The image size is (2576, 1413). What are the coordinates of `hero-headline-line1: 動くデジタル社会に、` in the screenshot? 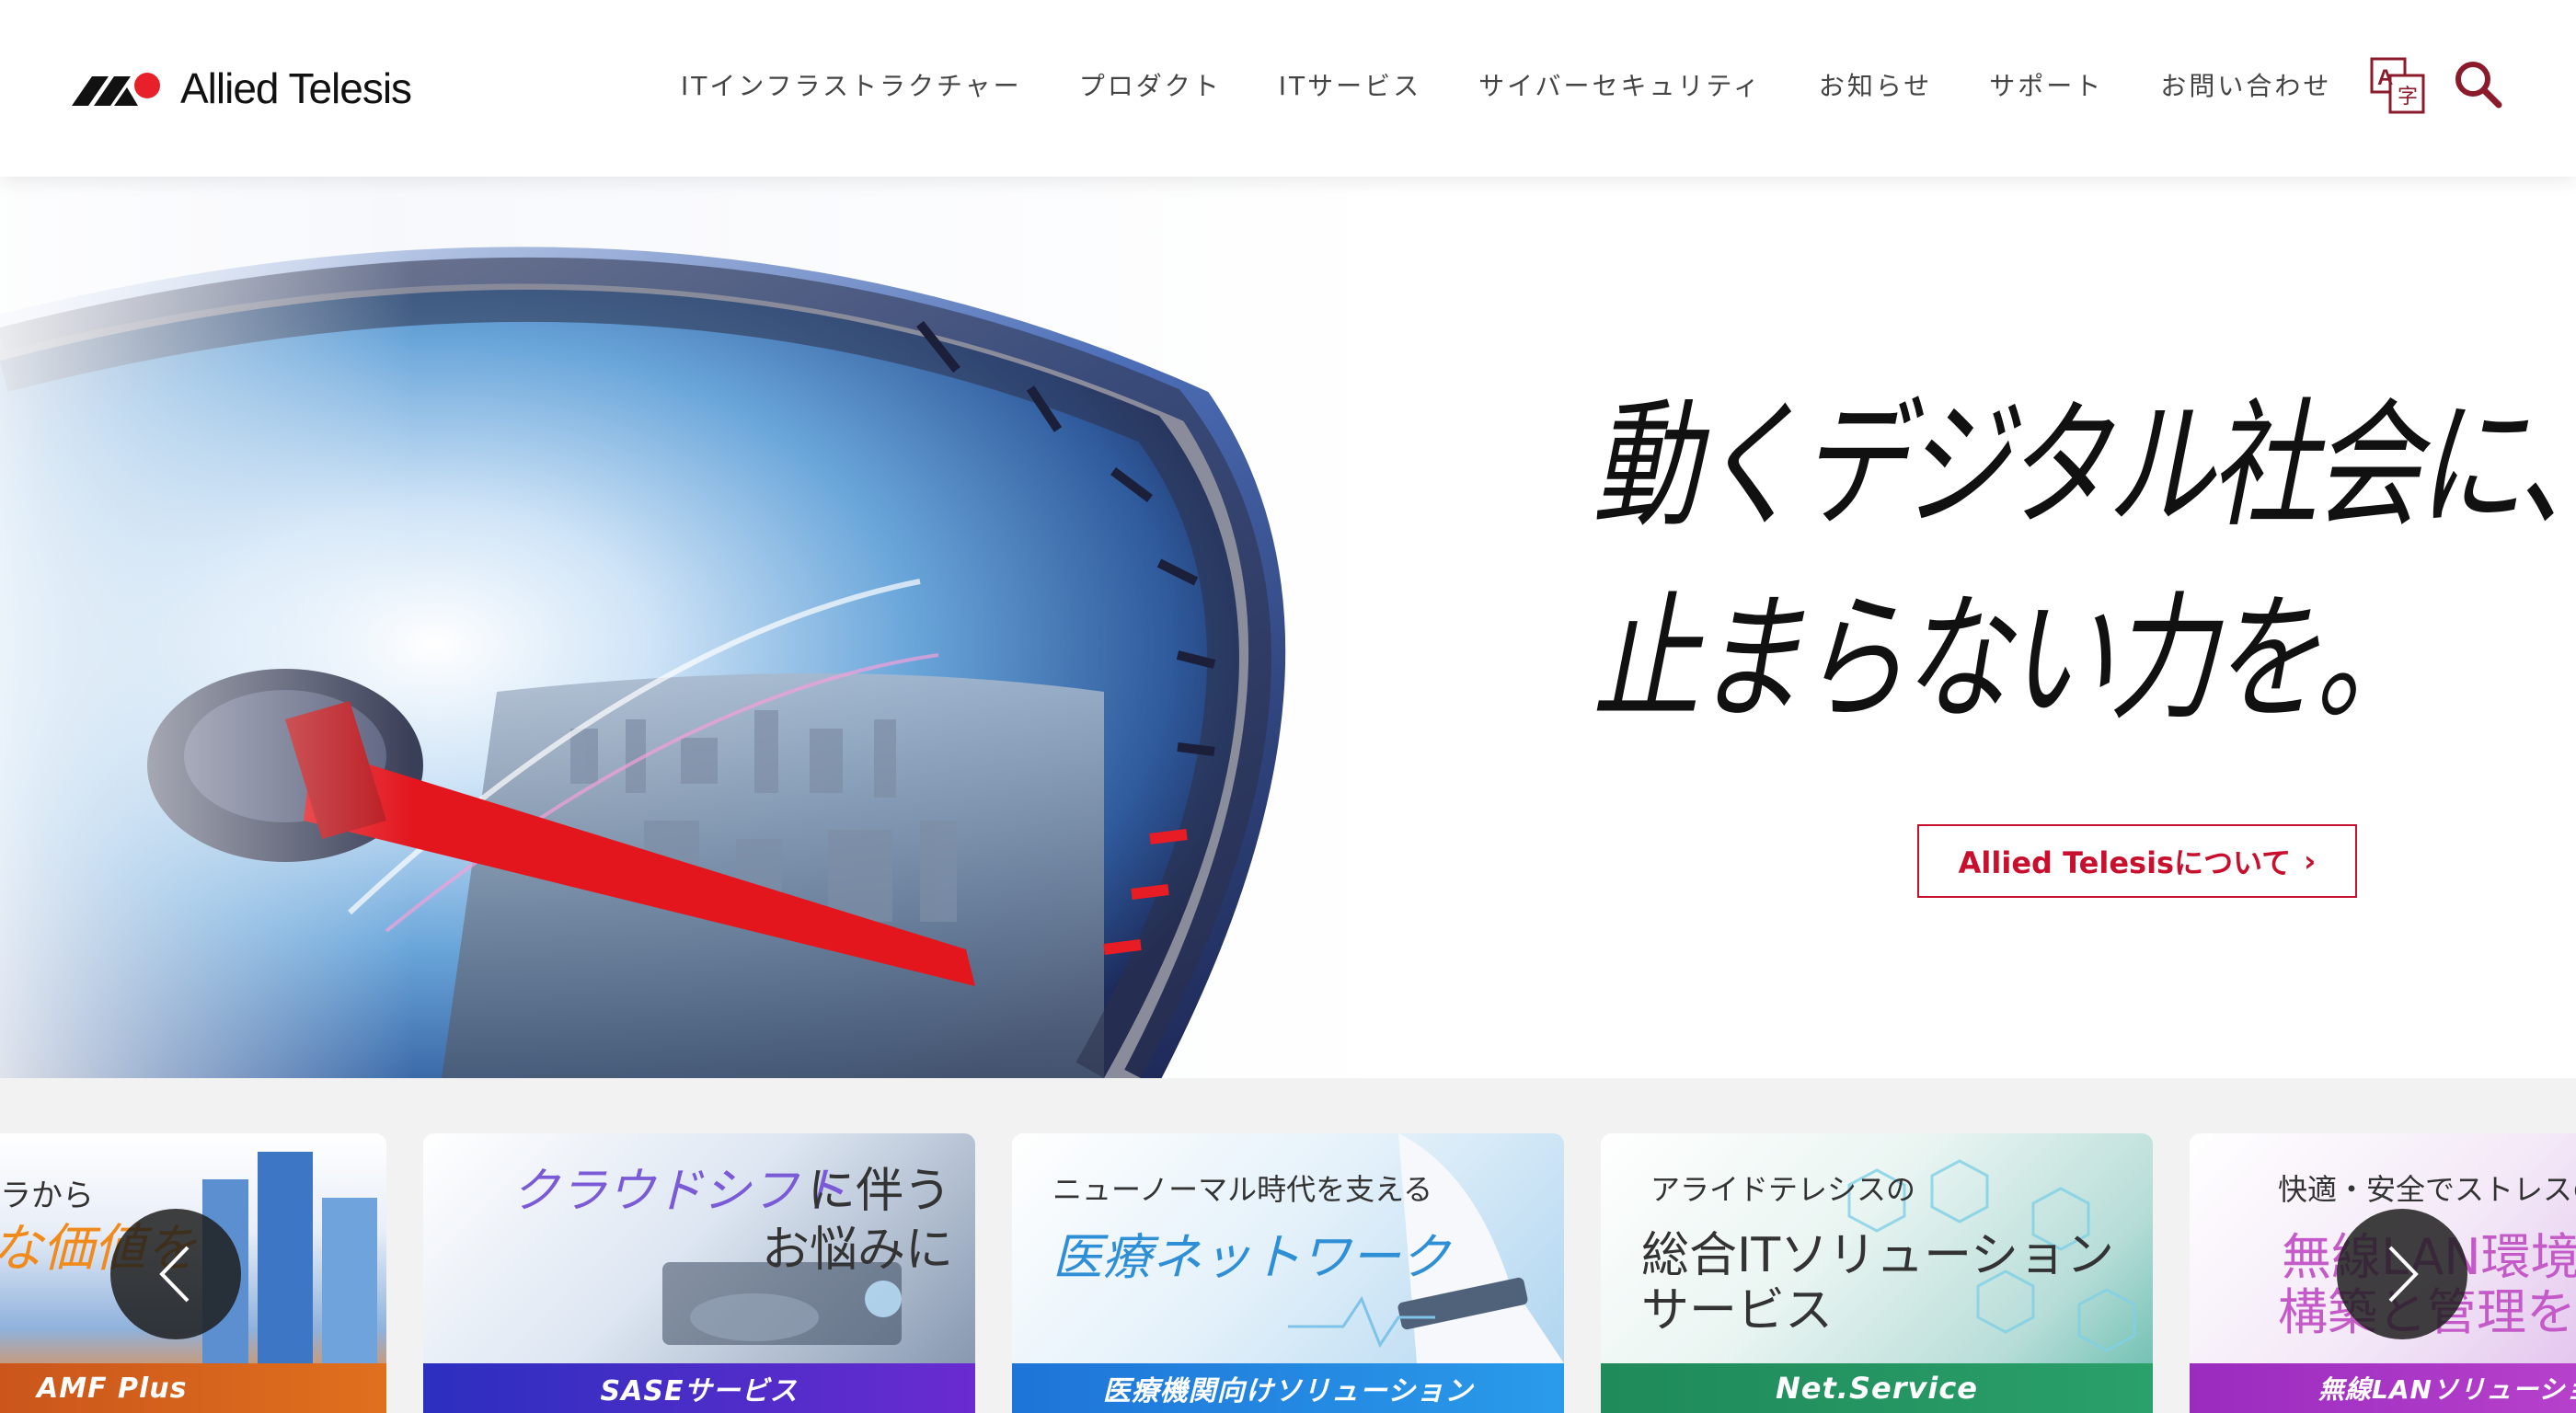 It's located at (2084, 466).